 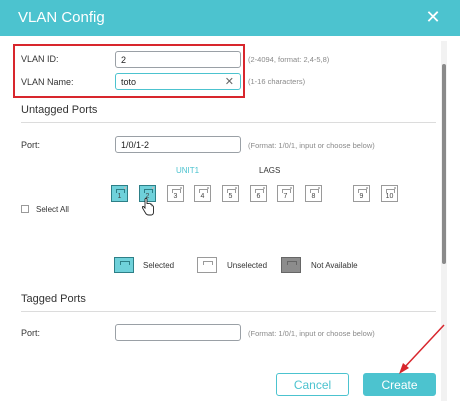 I want to click on hand-cursor-icon, so click(x=147, y=206).